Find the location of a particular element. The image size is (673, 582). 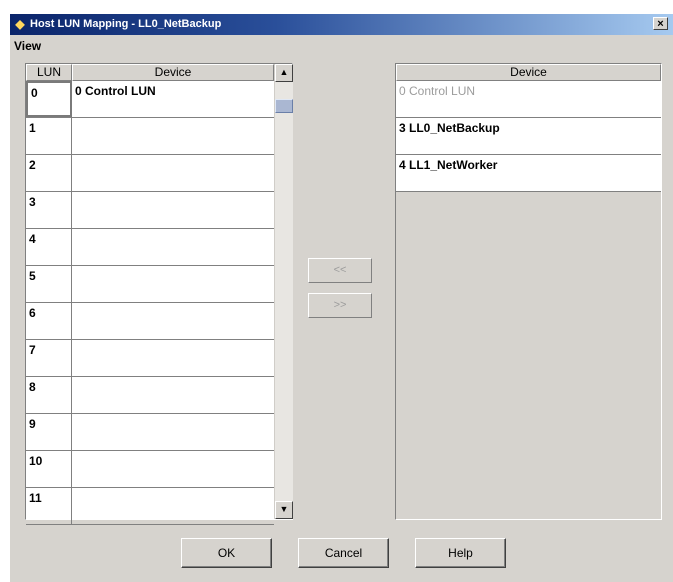

table-row: 5 is located at coordinates (150, 284).